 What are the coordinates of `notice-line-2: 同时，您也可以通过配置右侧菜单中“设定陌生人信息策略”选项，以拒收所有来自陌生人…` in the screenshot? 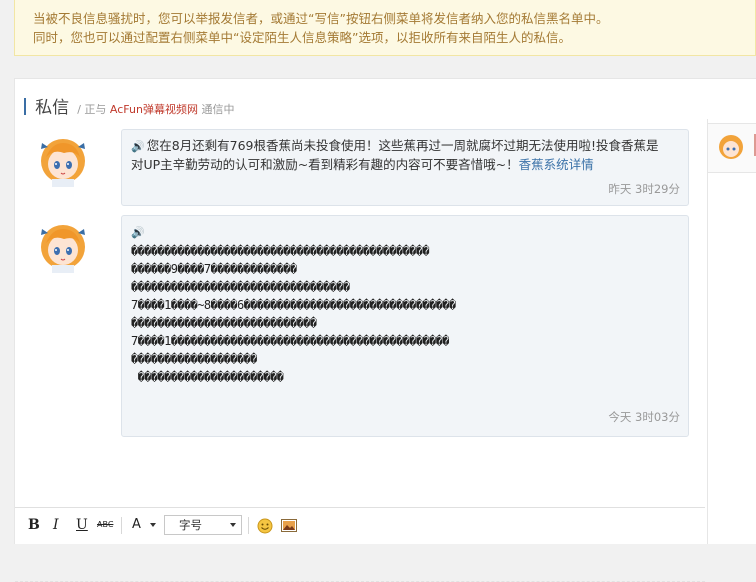 It's located at (302, 37).